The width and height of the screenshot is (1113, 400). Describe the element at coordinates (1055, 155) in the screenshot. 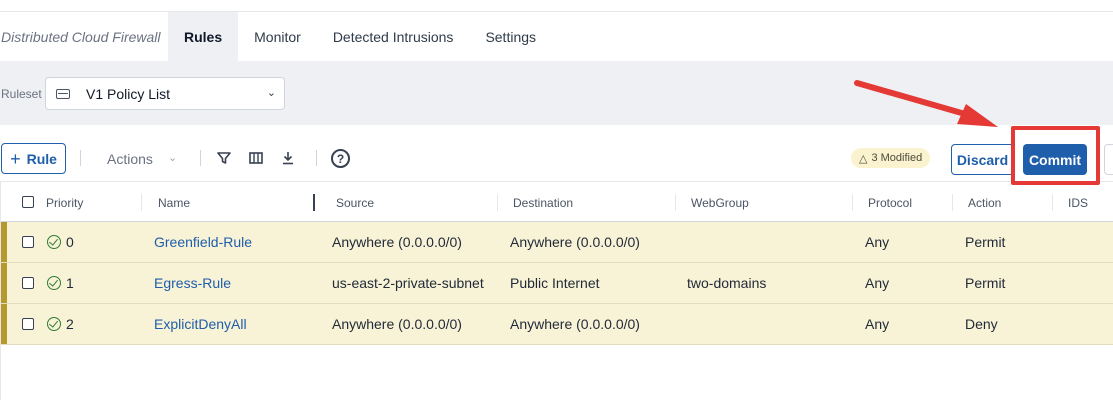

I see `commit-highlight-box` at that location.